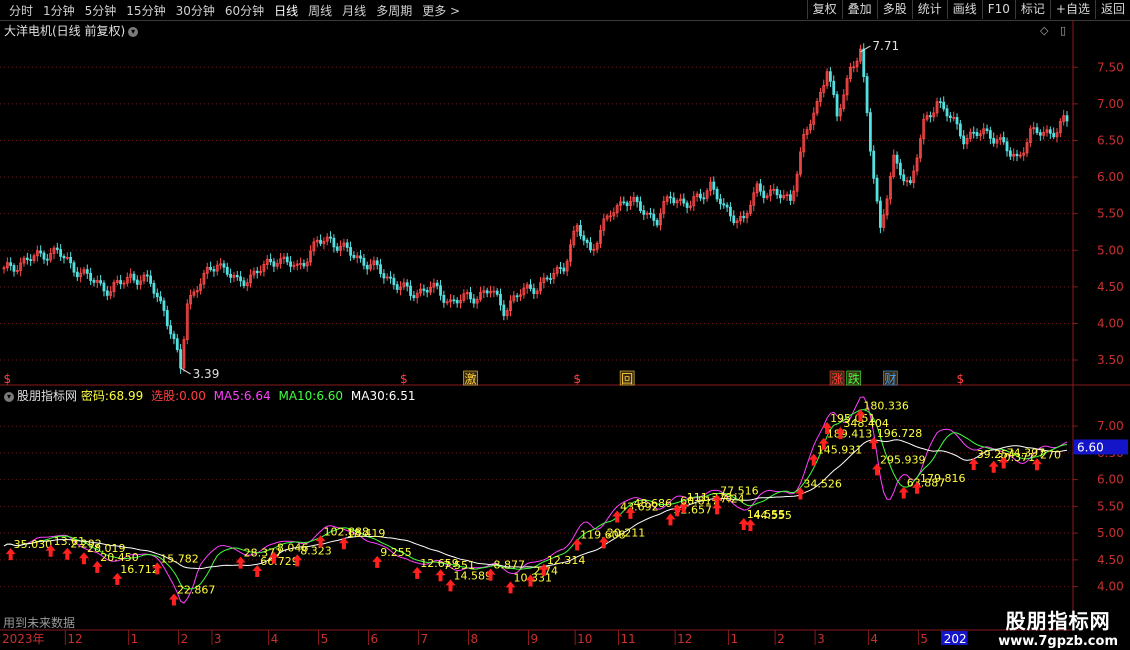 Image resolution: width=1130 pixels, height=650 pixels. I want to click on watermark: 股朋指标网 www.7gpzb.com, so click(1058, 627).